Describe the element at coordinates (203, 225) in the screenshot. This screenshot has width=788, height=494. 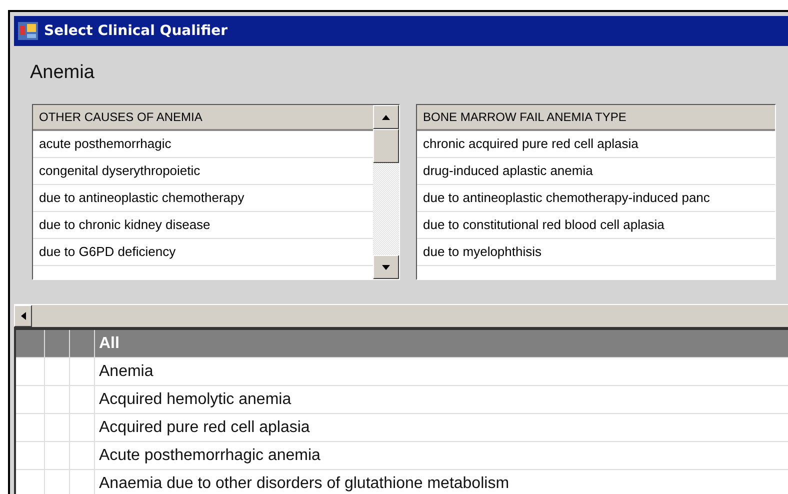
I see `list-item: due to chronic kidney disease` at that location.